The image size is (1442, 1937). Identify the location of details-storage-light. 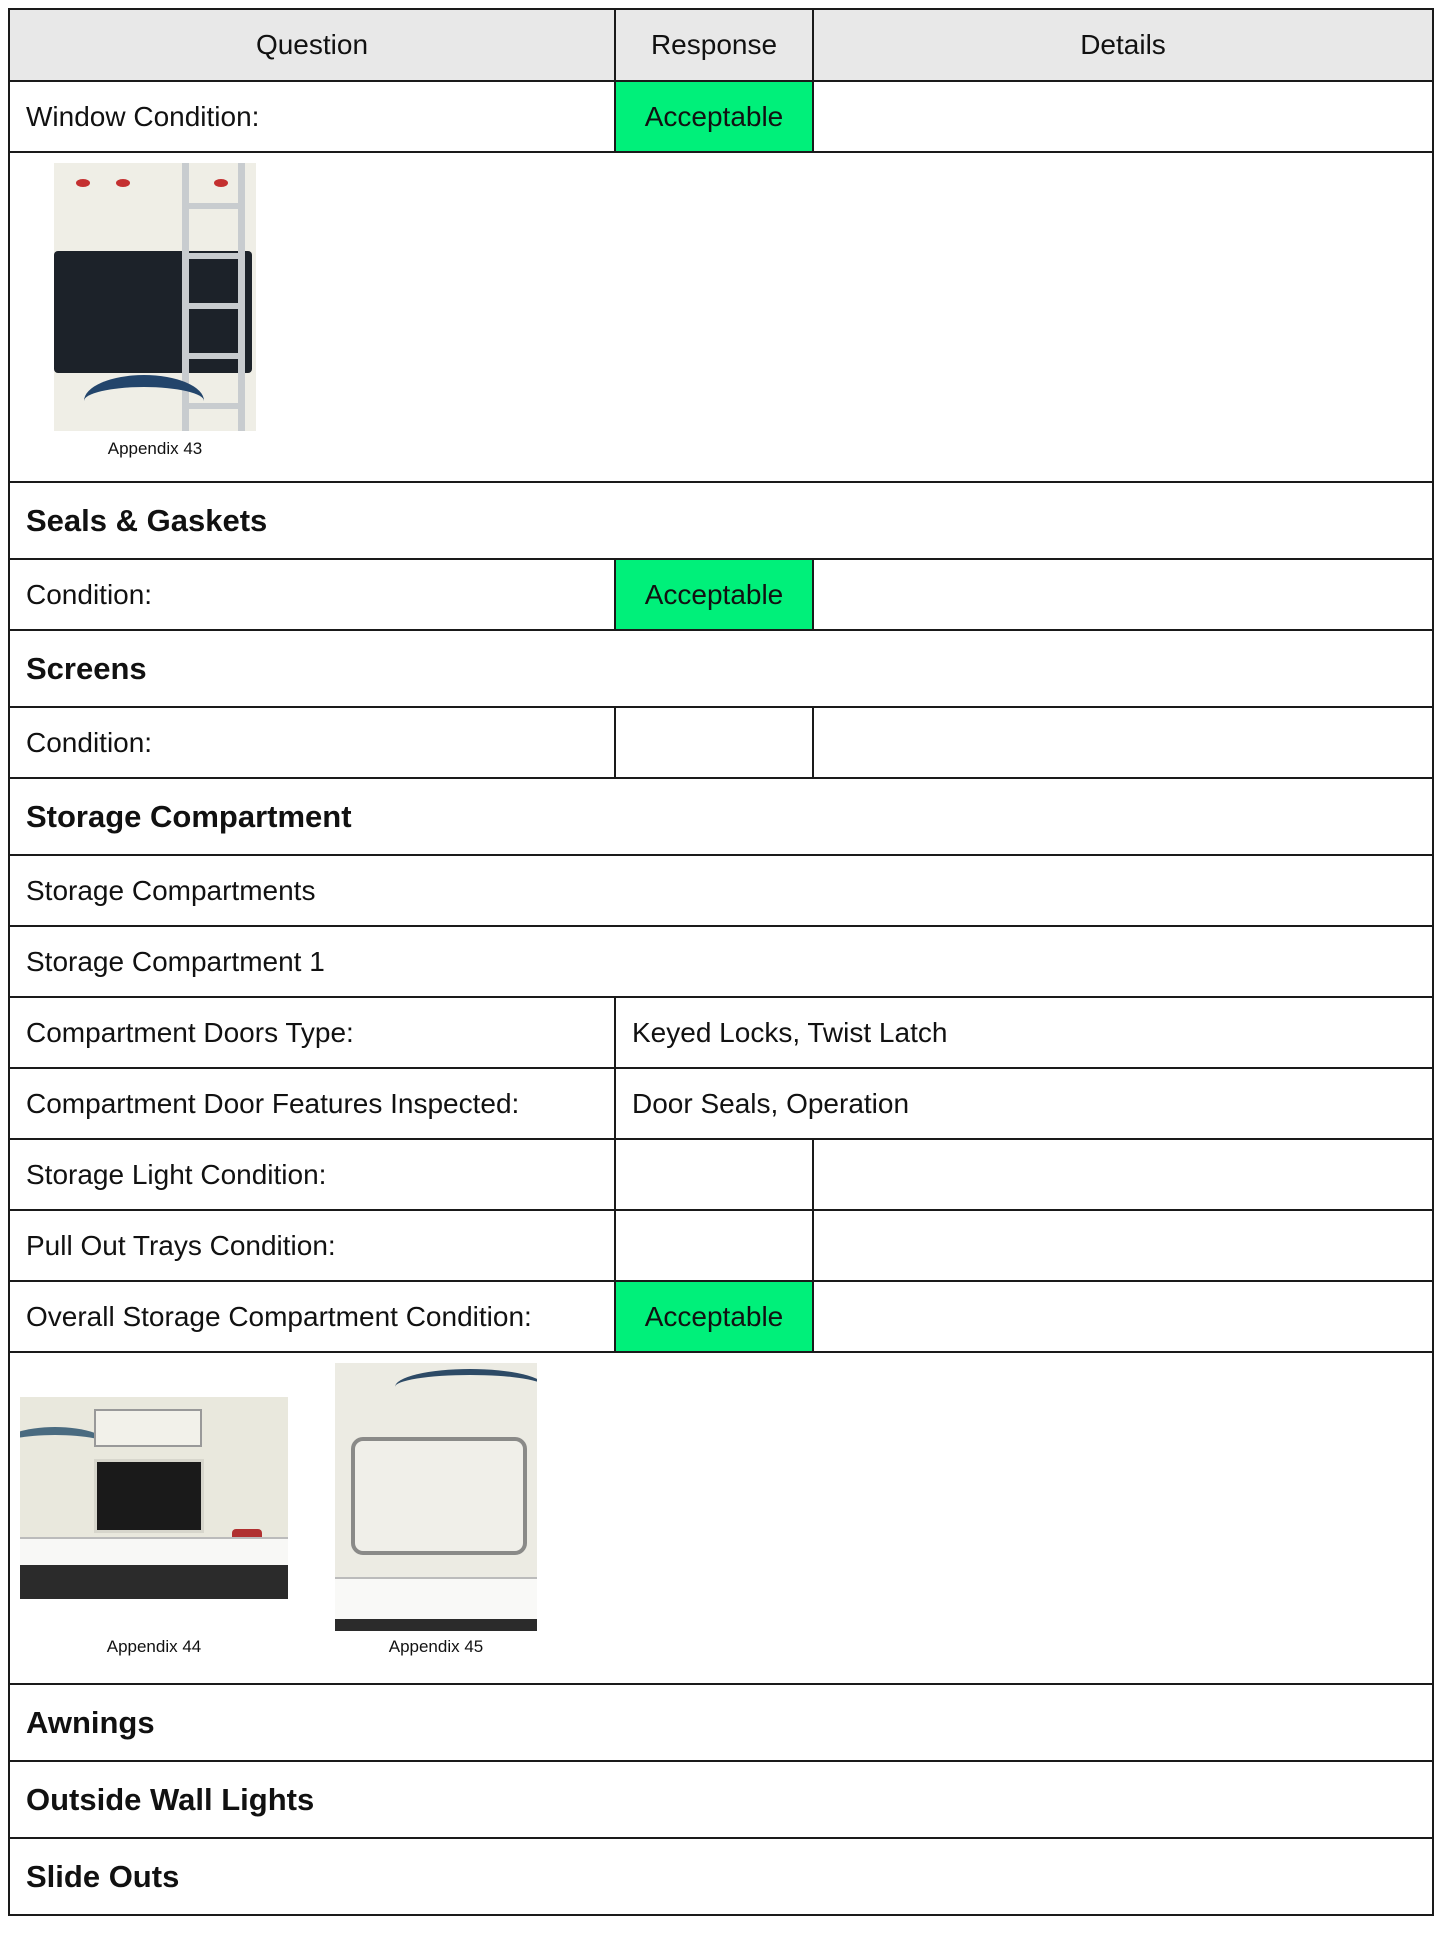
(1123, 1174).